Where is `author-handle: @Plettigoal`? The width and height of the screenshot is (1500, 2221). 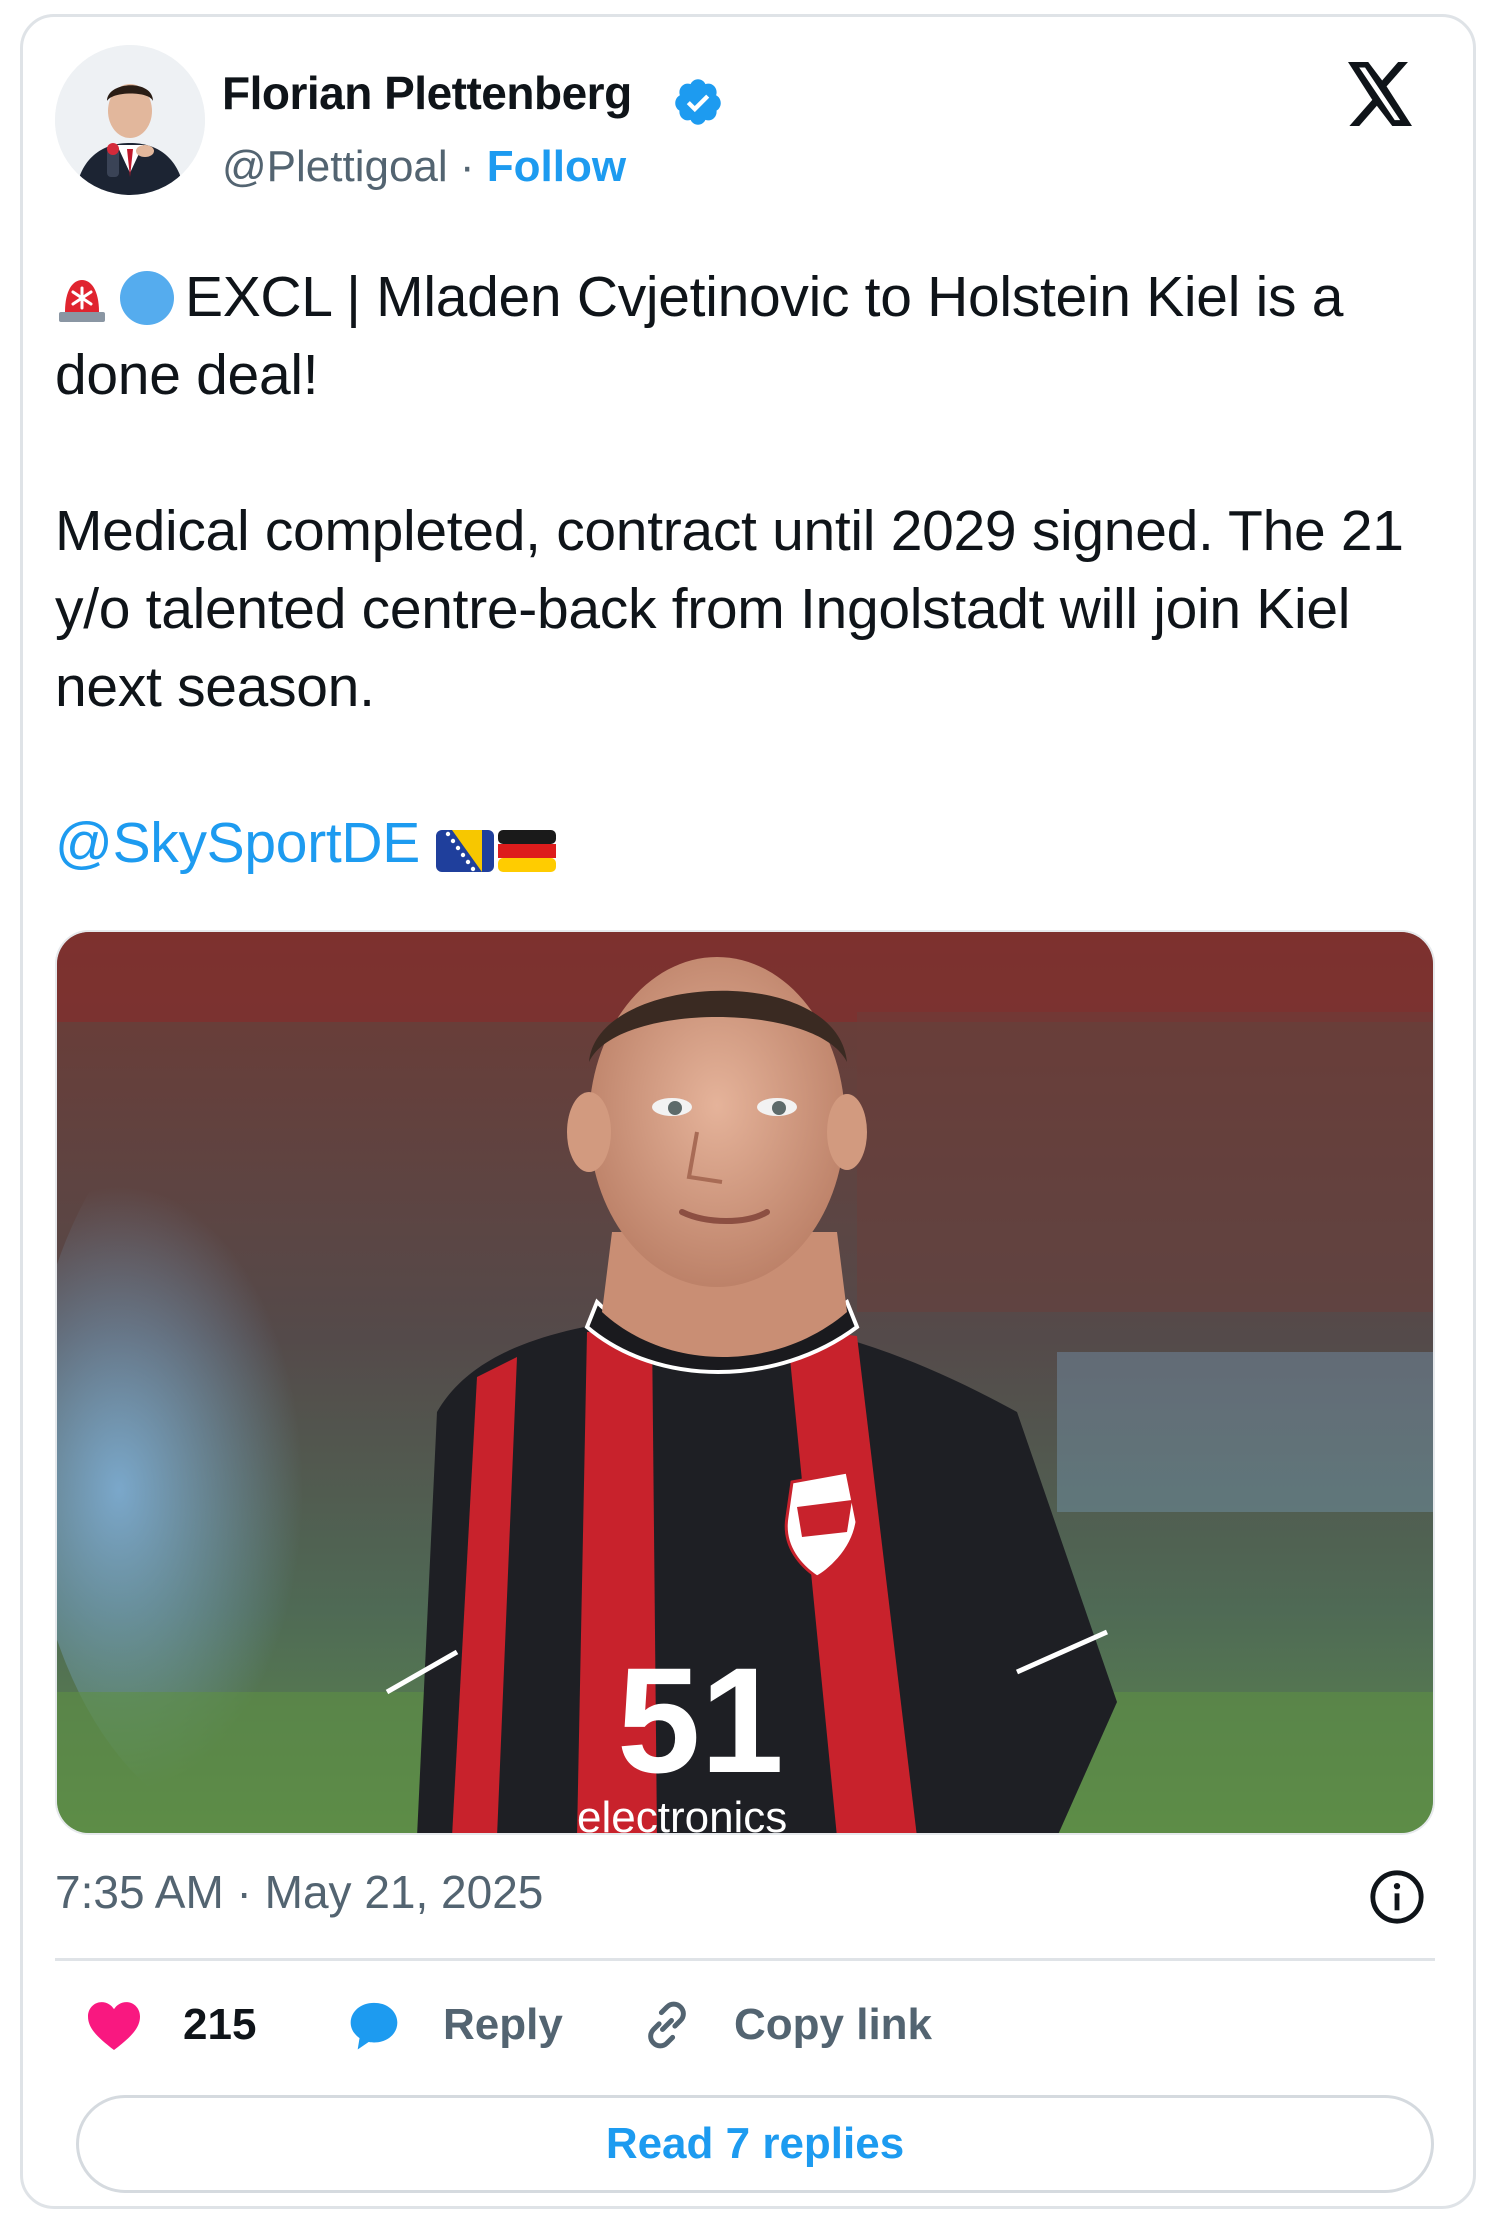 author-handle: @Plettigoal is located at coordinates (335, 166).